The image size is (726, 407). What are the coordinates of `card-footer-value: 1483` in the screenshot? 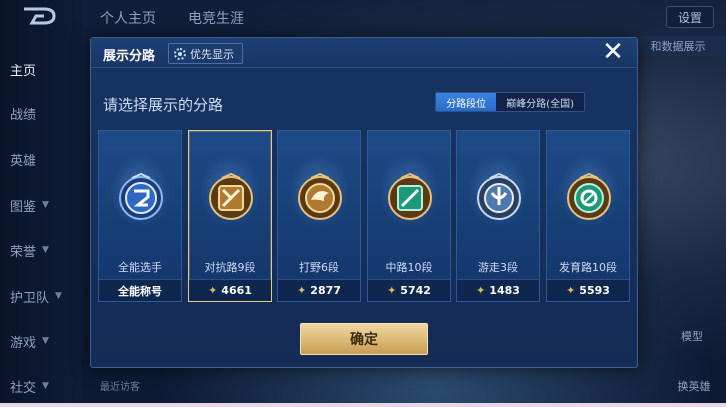 It's located at (504, 290).